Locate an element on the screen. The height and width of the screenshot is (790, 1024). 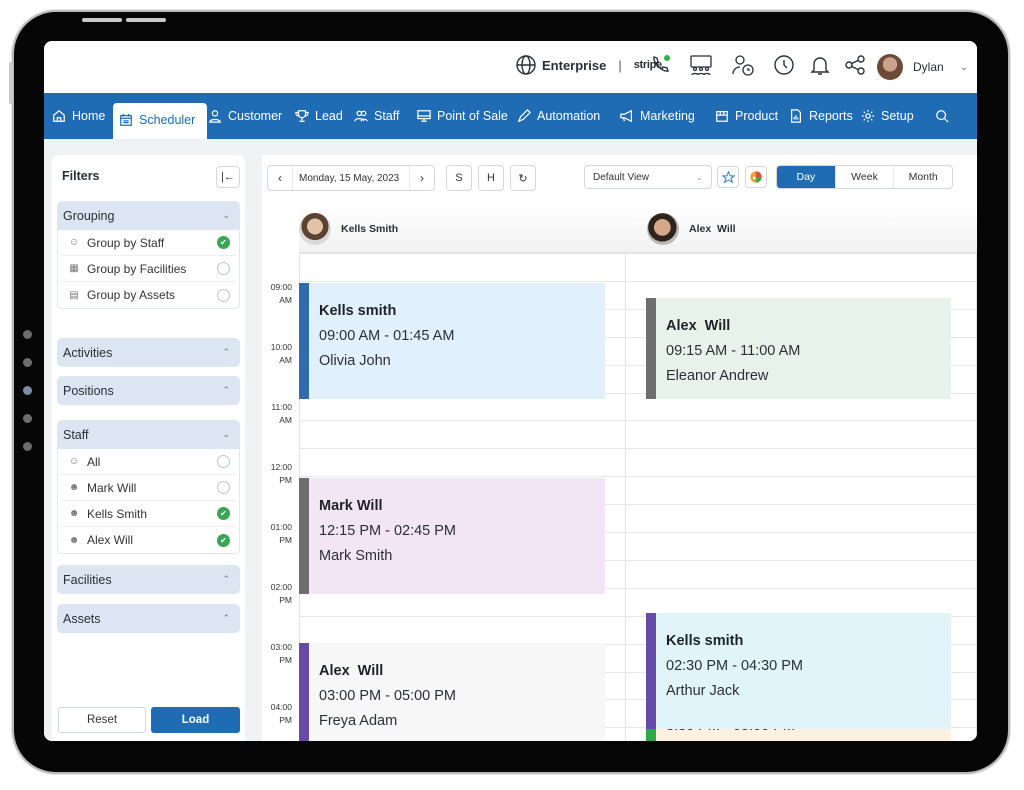
grouping-header: Grouping ⌄ is located at coordinates (148, 215).